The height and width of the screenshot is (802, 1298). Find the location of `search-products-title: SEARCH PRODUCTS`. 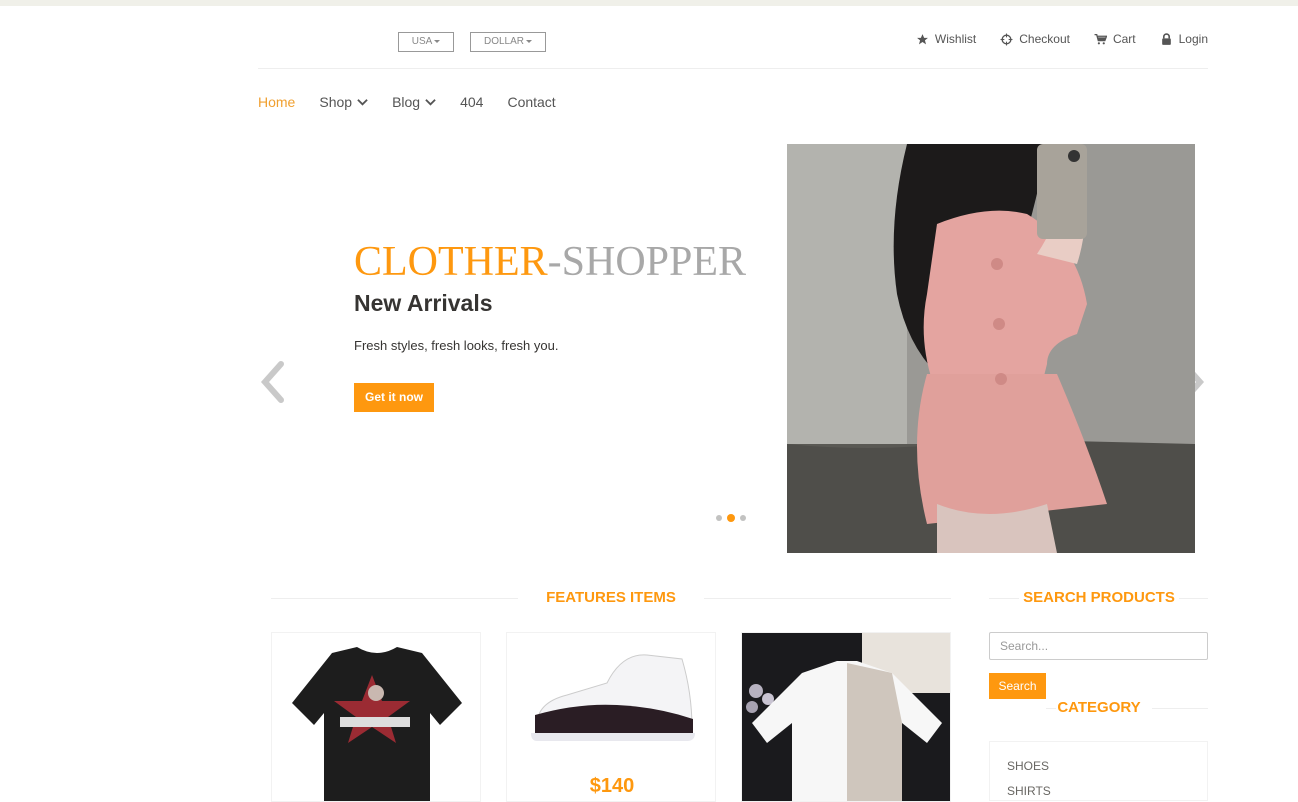

search-products-title: SEARCH PRODUCTS is located at coordinates (1099, 597).